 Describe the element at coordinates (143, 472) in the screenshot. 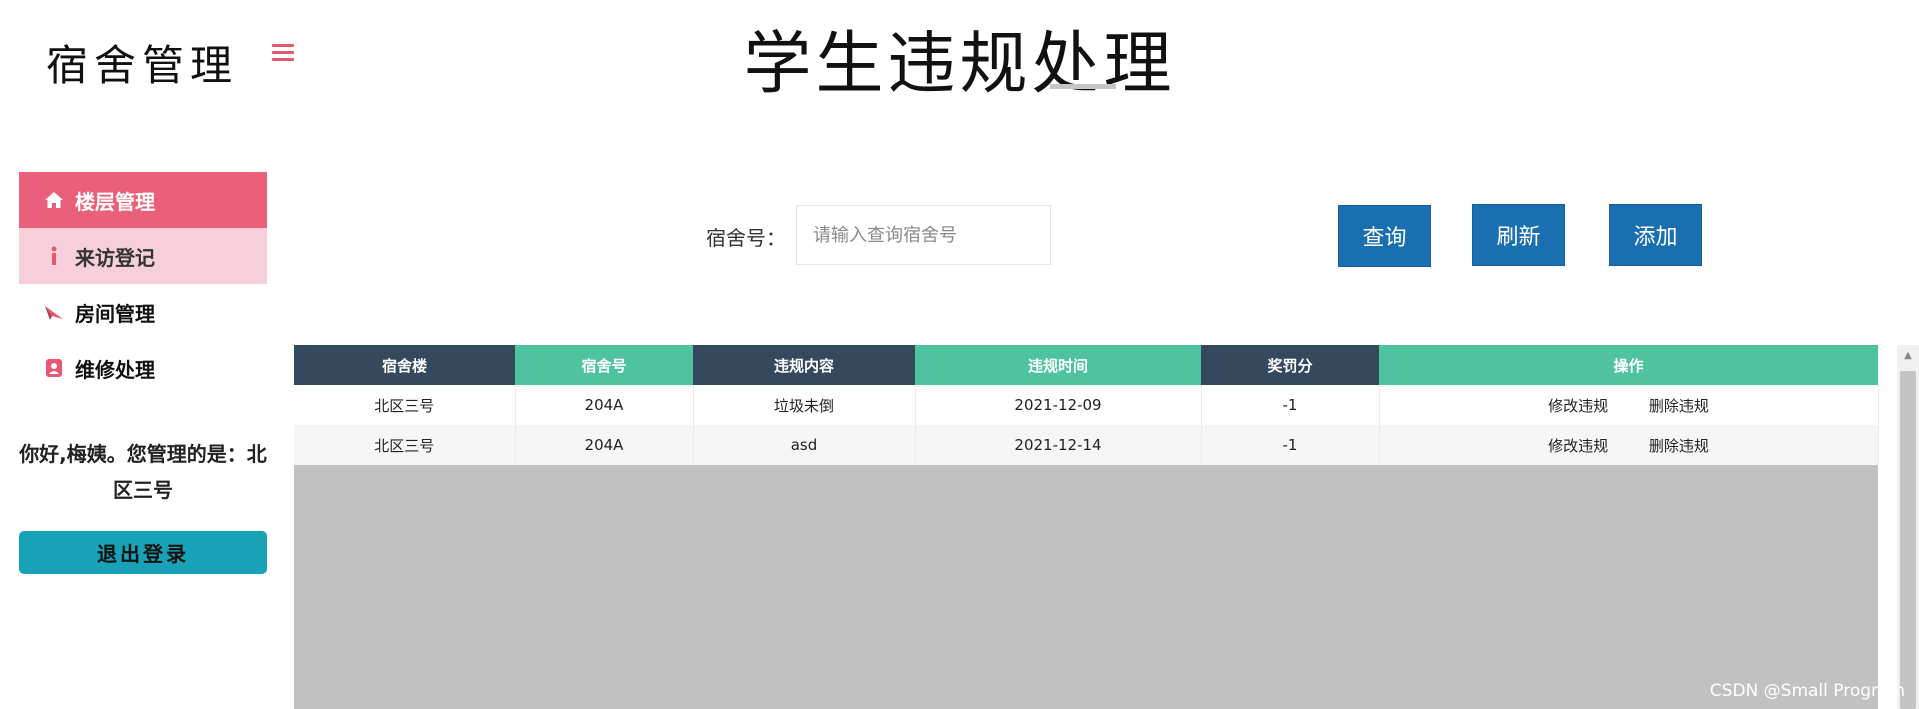

I see `user-greeting: 你好,梅姨。您管理的是：北区三号` at that location.